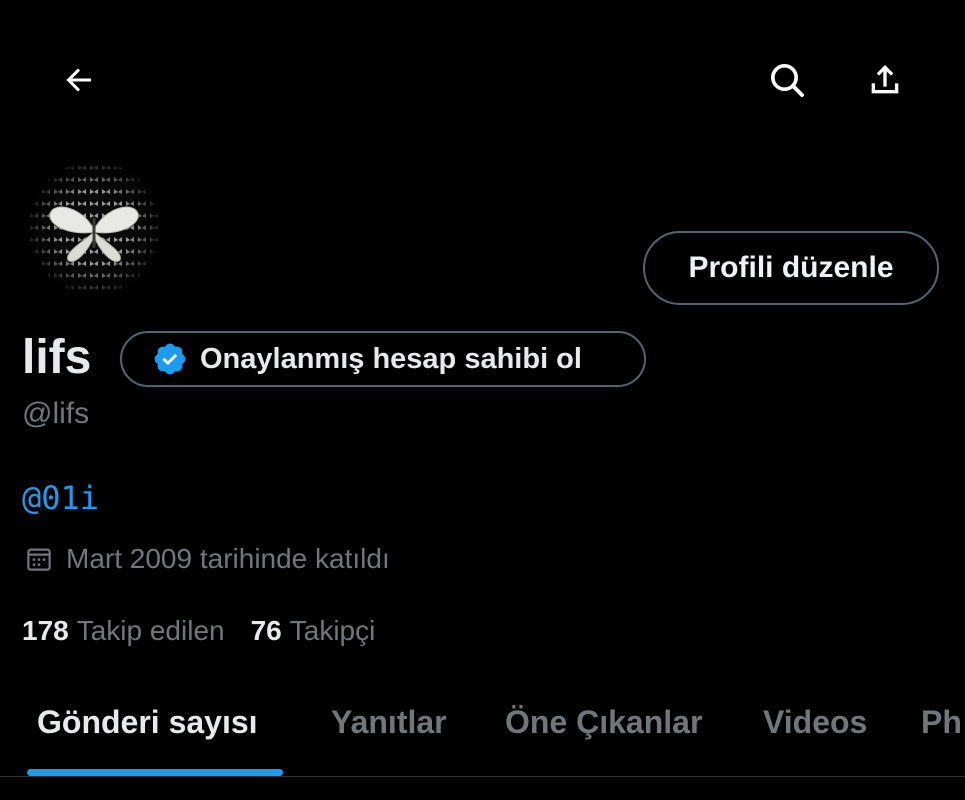 Image resolution: width=965 pixels, height=800 pixels. I want to click on edit-profile-button: Profili düzenle, so click(791, 268).